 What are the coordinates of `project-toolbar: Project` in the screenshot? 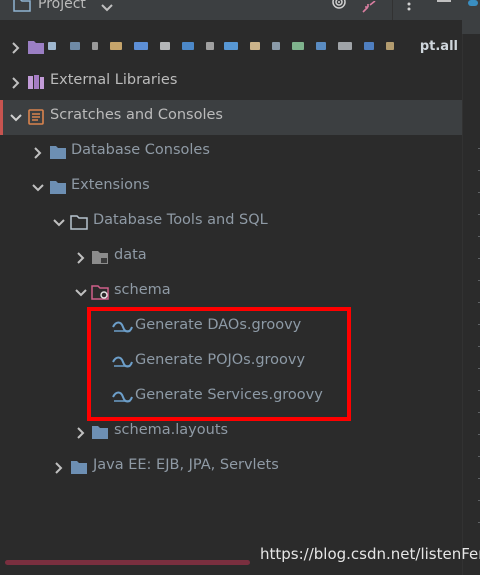 It's located at (231, 10).